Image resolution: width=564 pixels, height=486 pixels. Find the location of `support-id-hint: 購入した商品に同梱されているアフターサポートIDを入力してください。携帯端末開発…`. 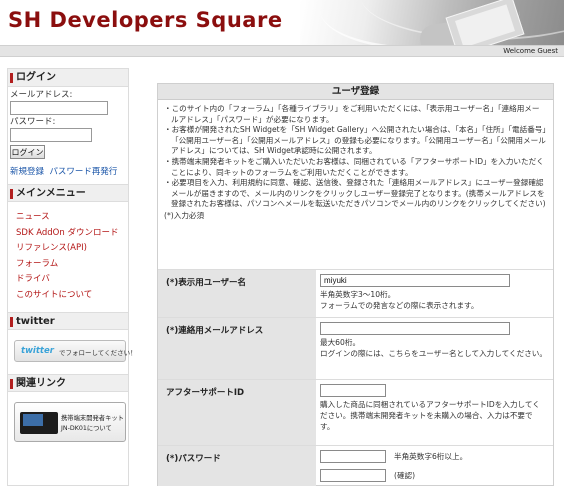

support-id-hint: 購入した商品に同梱されているアフターサポートIDを入力してください。携帯端末開発… is located at coordinates (430, 415).